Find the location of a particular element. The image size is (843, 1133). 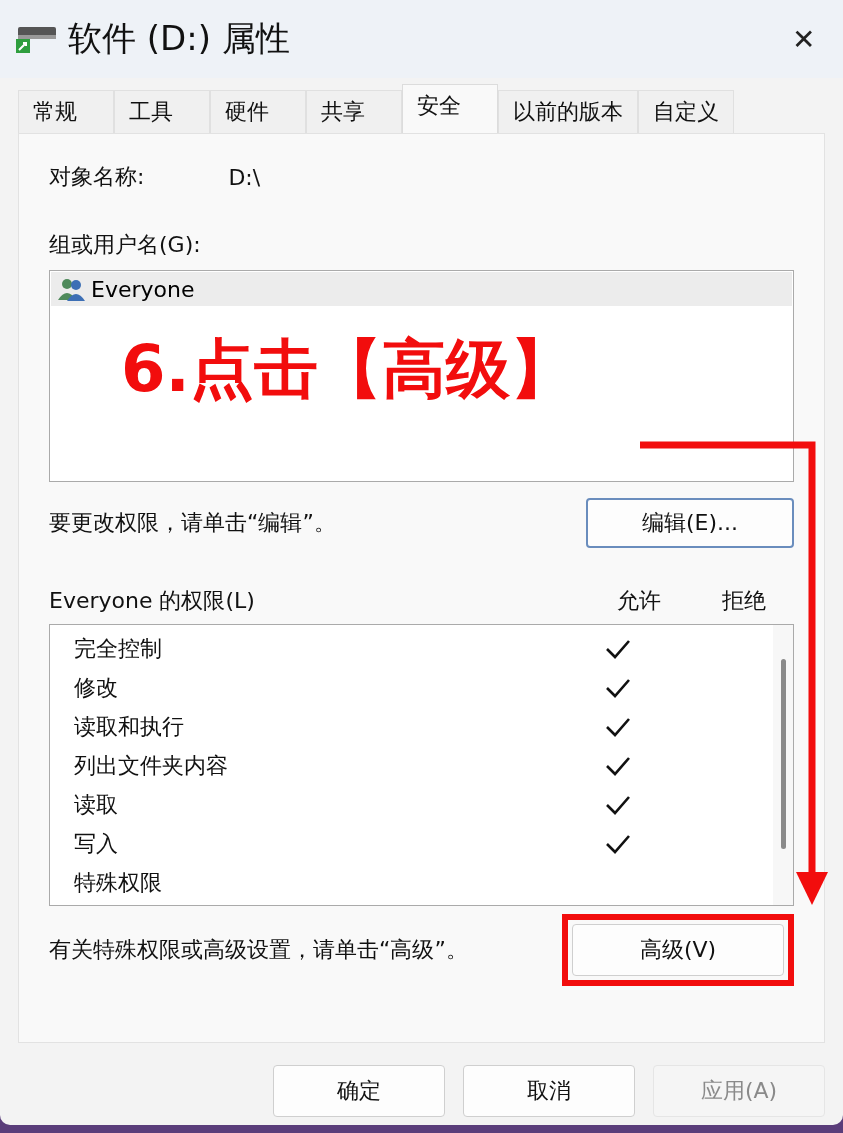

tab: 常规 is located at coordinates (66, 111).